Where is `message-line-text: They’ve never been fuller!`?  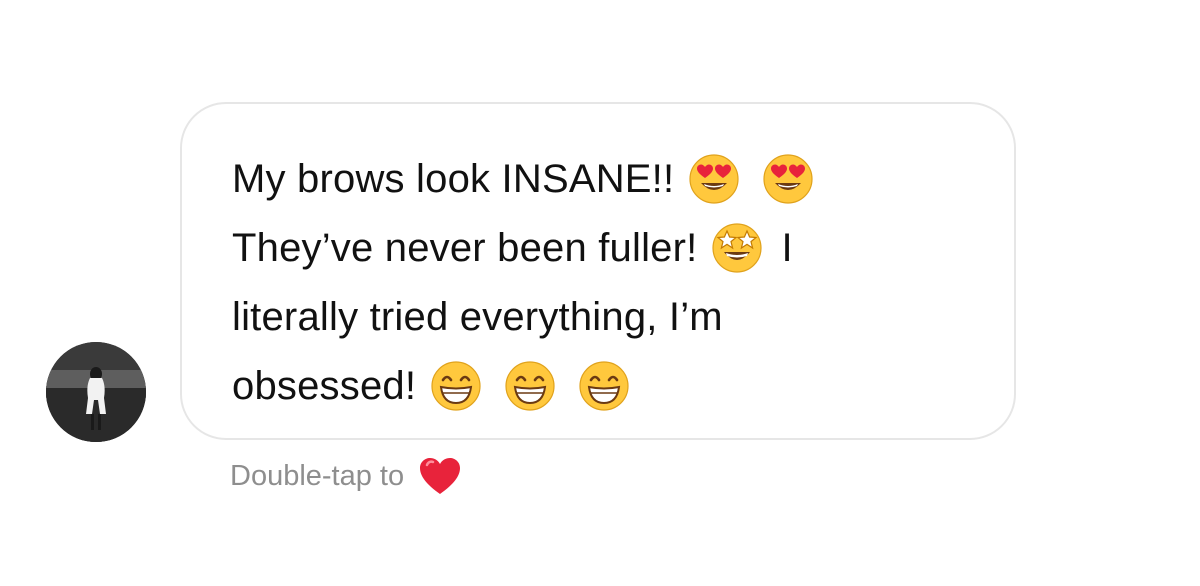
message-line-text: They’ve never been fuller! is located at coordinates (465, 247).